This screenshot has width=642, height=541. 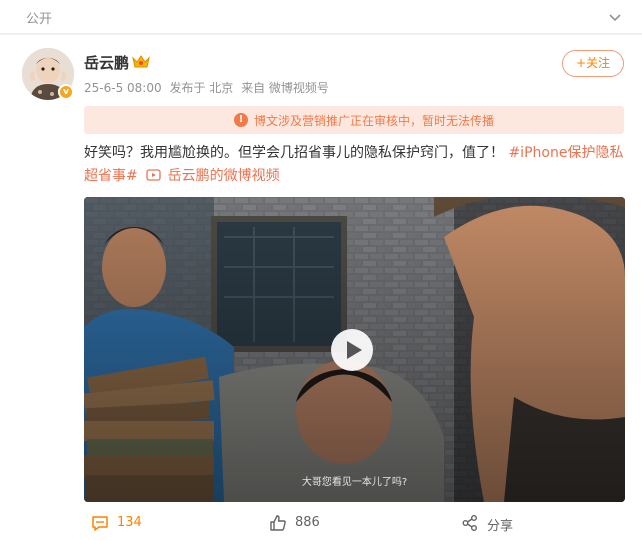 What do you see at coordinates (294, 153) in the screenshot?
I see `post-body: 好笑吗？我用尴尬换的。但学会几招省事儿的隐私保护窍门，值了！` at bounding box center [294, 153].